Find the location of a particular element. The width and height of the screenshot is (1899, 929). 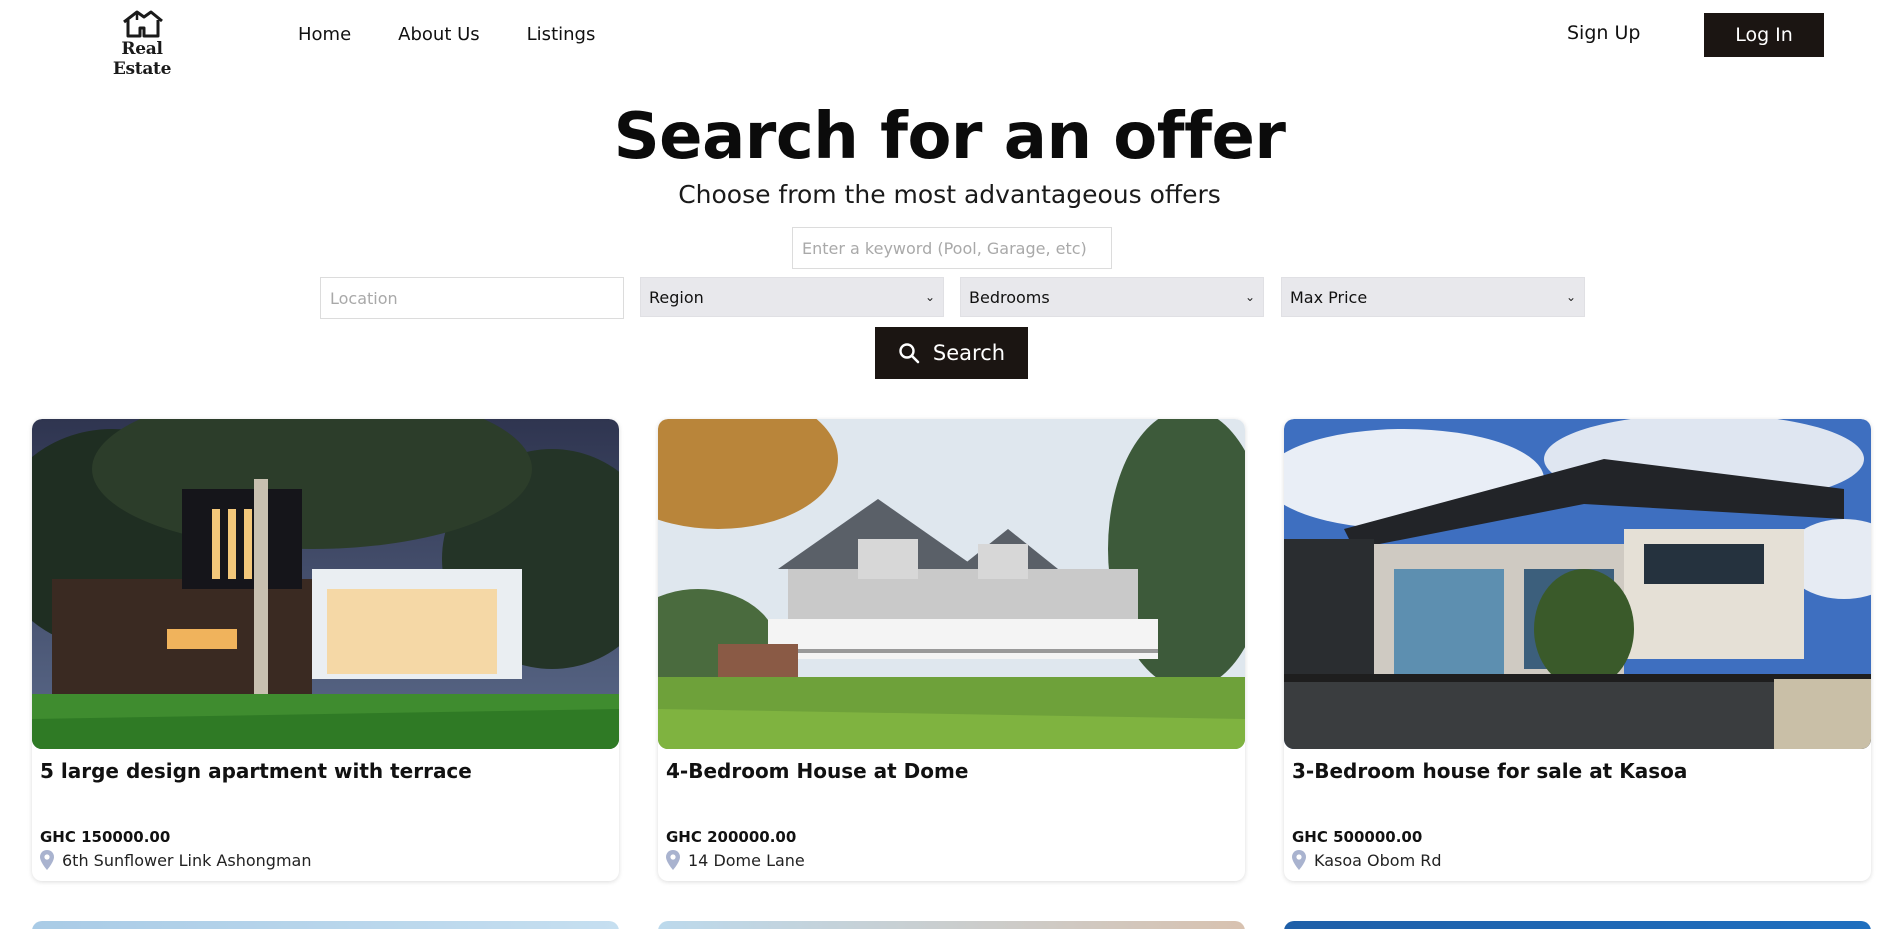

logo-text: Real Estate is located at coordinates (142, 59).